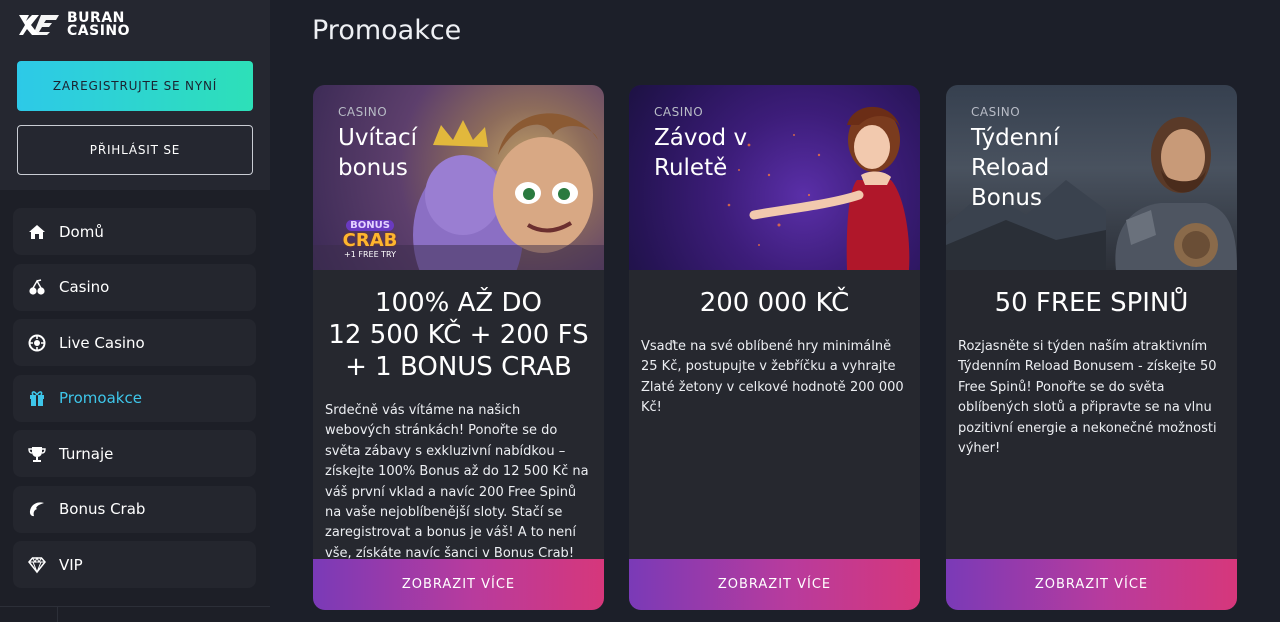  Describe the element at coordinates (134, 564) in the screenshot. I see `sidebar-item-vip: VIP` at that location.